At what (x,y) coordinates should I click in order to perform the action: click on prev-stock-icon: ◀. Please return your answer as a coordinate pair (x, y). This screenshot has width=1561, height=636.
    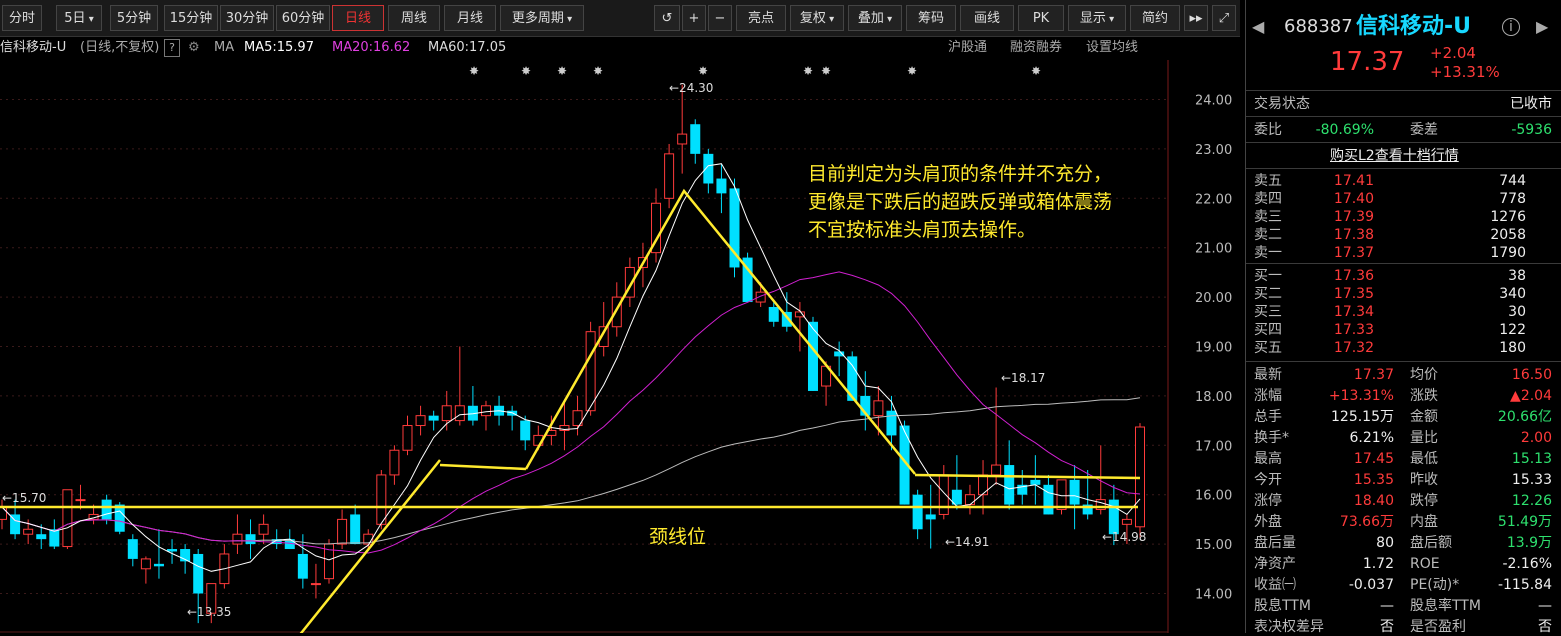
    Looking at the image, I should click on (1258, 27).